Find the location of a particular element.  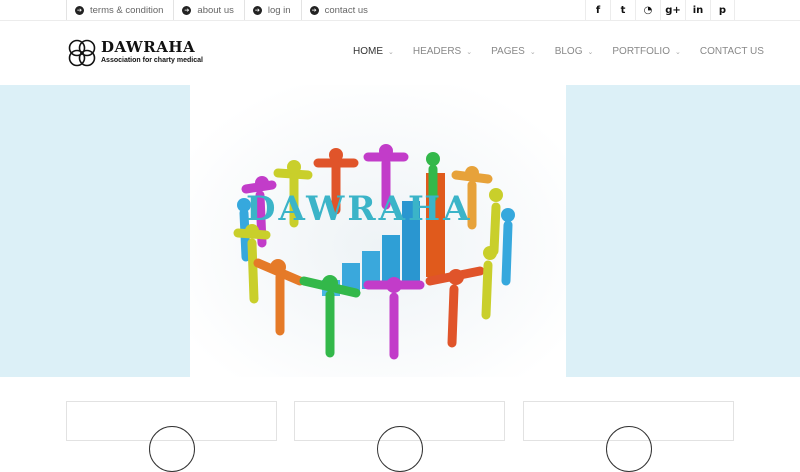

nav-label: BLOG is located at coordinates (568, 51).